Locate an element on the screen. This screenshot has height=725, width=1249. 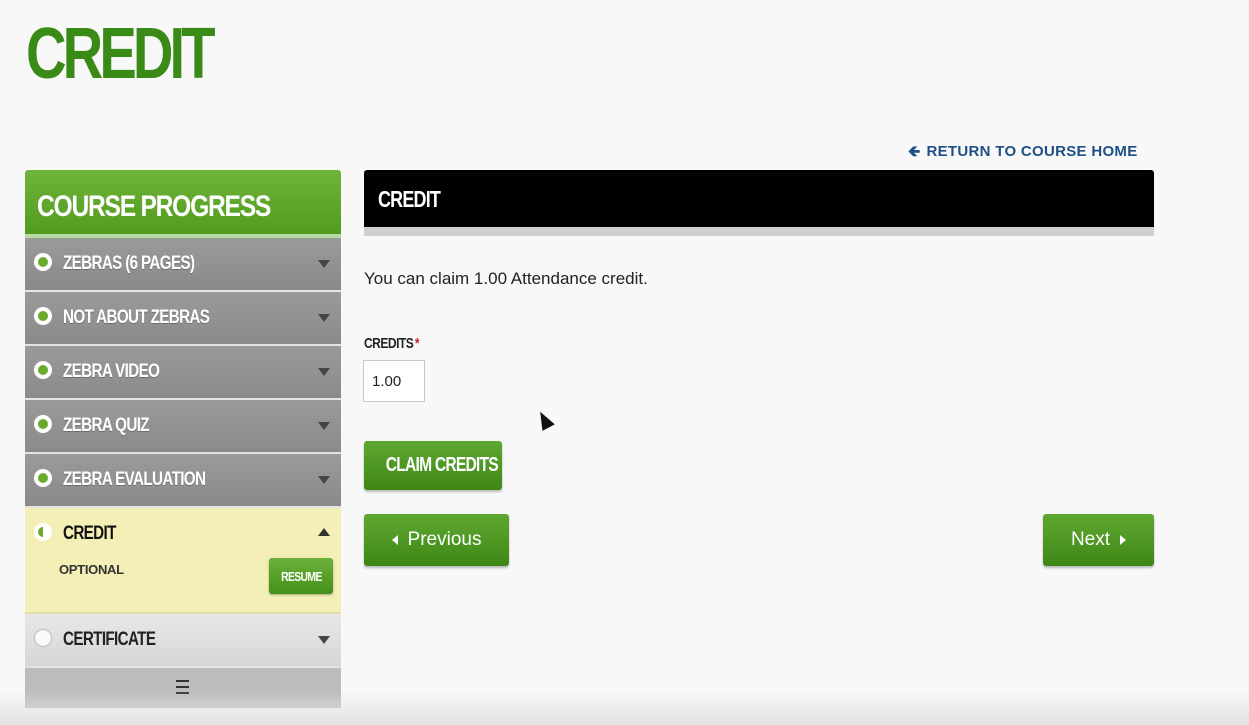
required-indicator: * is located at coordinates (417, 343).